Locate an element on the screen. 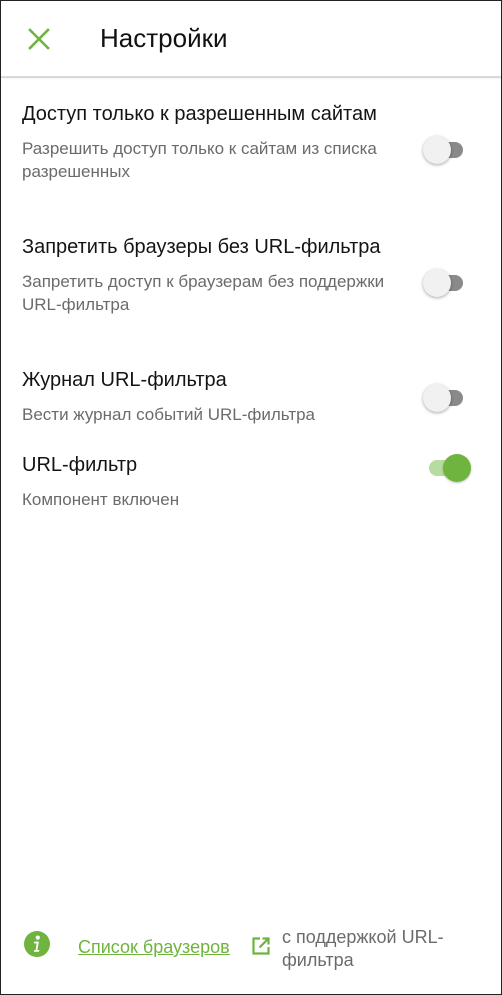 The height and width of the screenshot is (995, 502). setting-url-filter: URL-фильтр Компонент включен is located at coordinates (251, 494).